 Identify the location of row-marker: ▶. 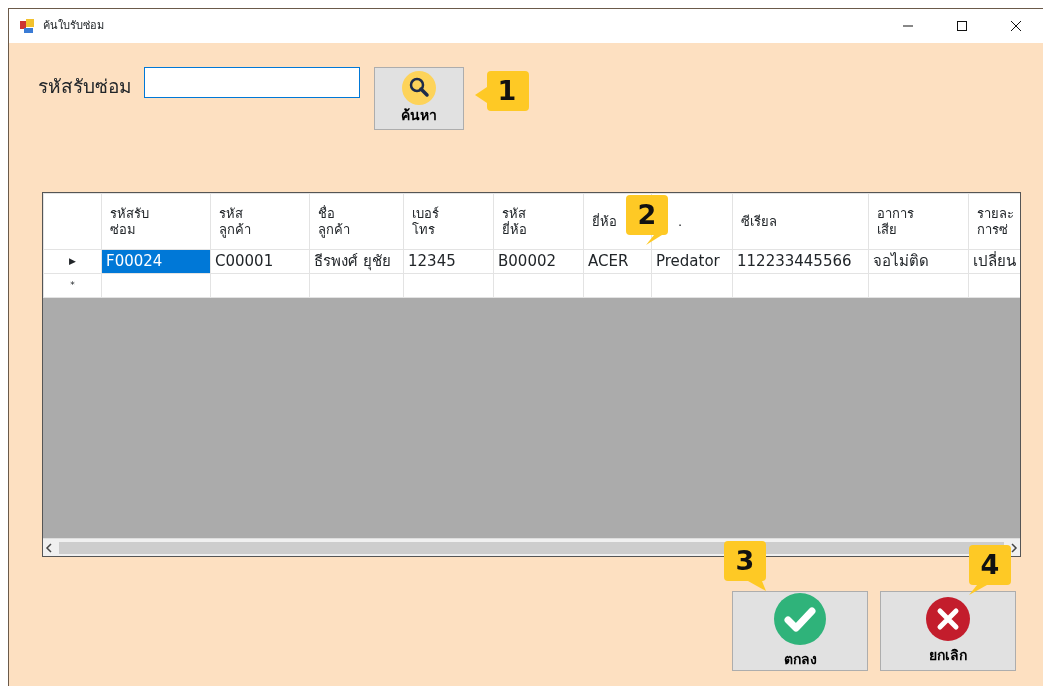
(72, 261).